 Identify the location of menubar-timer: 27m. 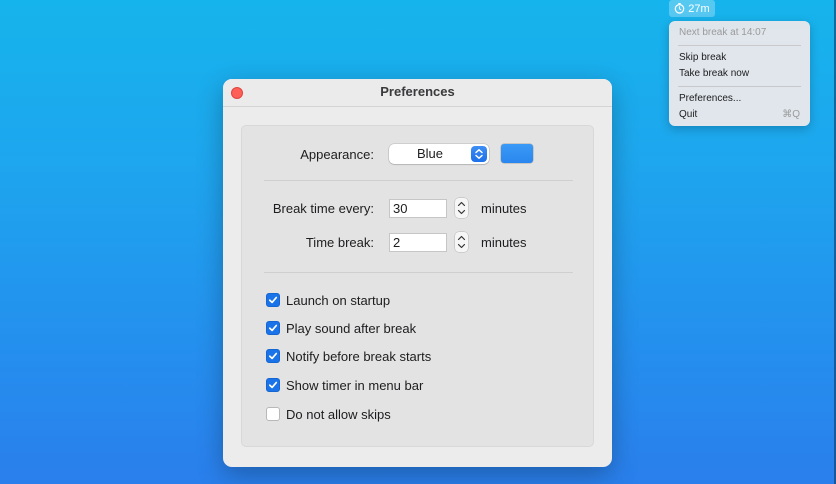
(692, 8).